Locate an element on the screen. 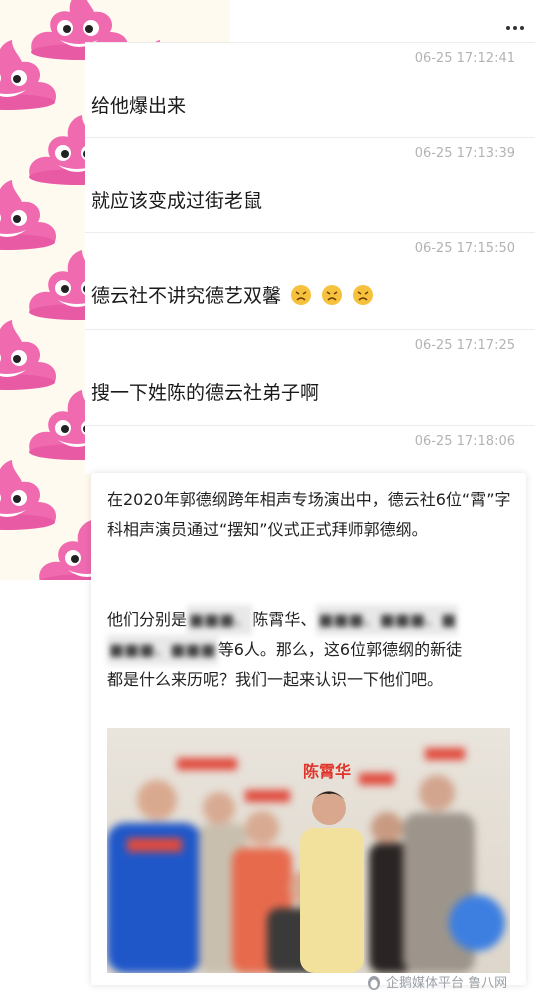 The height and width of the screenshot is (1000, 550). more-options-button is located at coordinates (515, 28).